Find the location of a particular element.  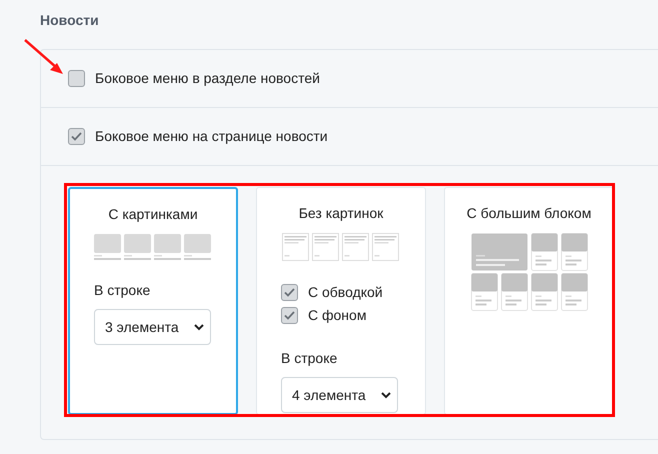

layout-card: Без картинок С обводкой С фоном В строке 4 элемента is located at coordinates (341, 301).